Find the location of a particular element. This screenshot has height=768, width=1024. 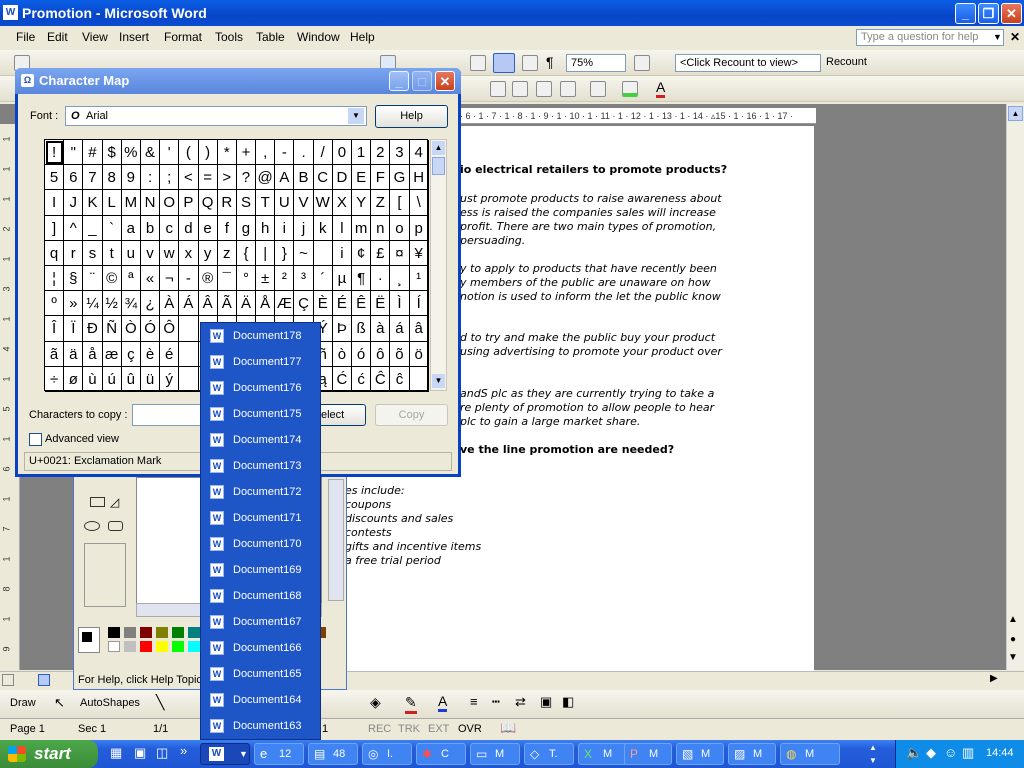

char-cell: H is located at coordinates (419, 178).